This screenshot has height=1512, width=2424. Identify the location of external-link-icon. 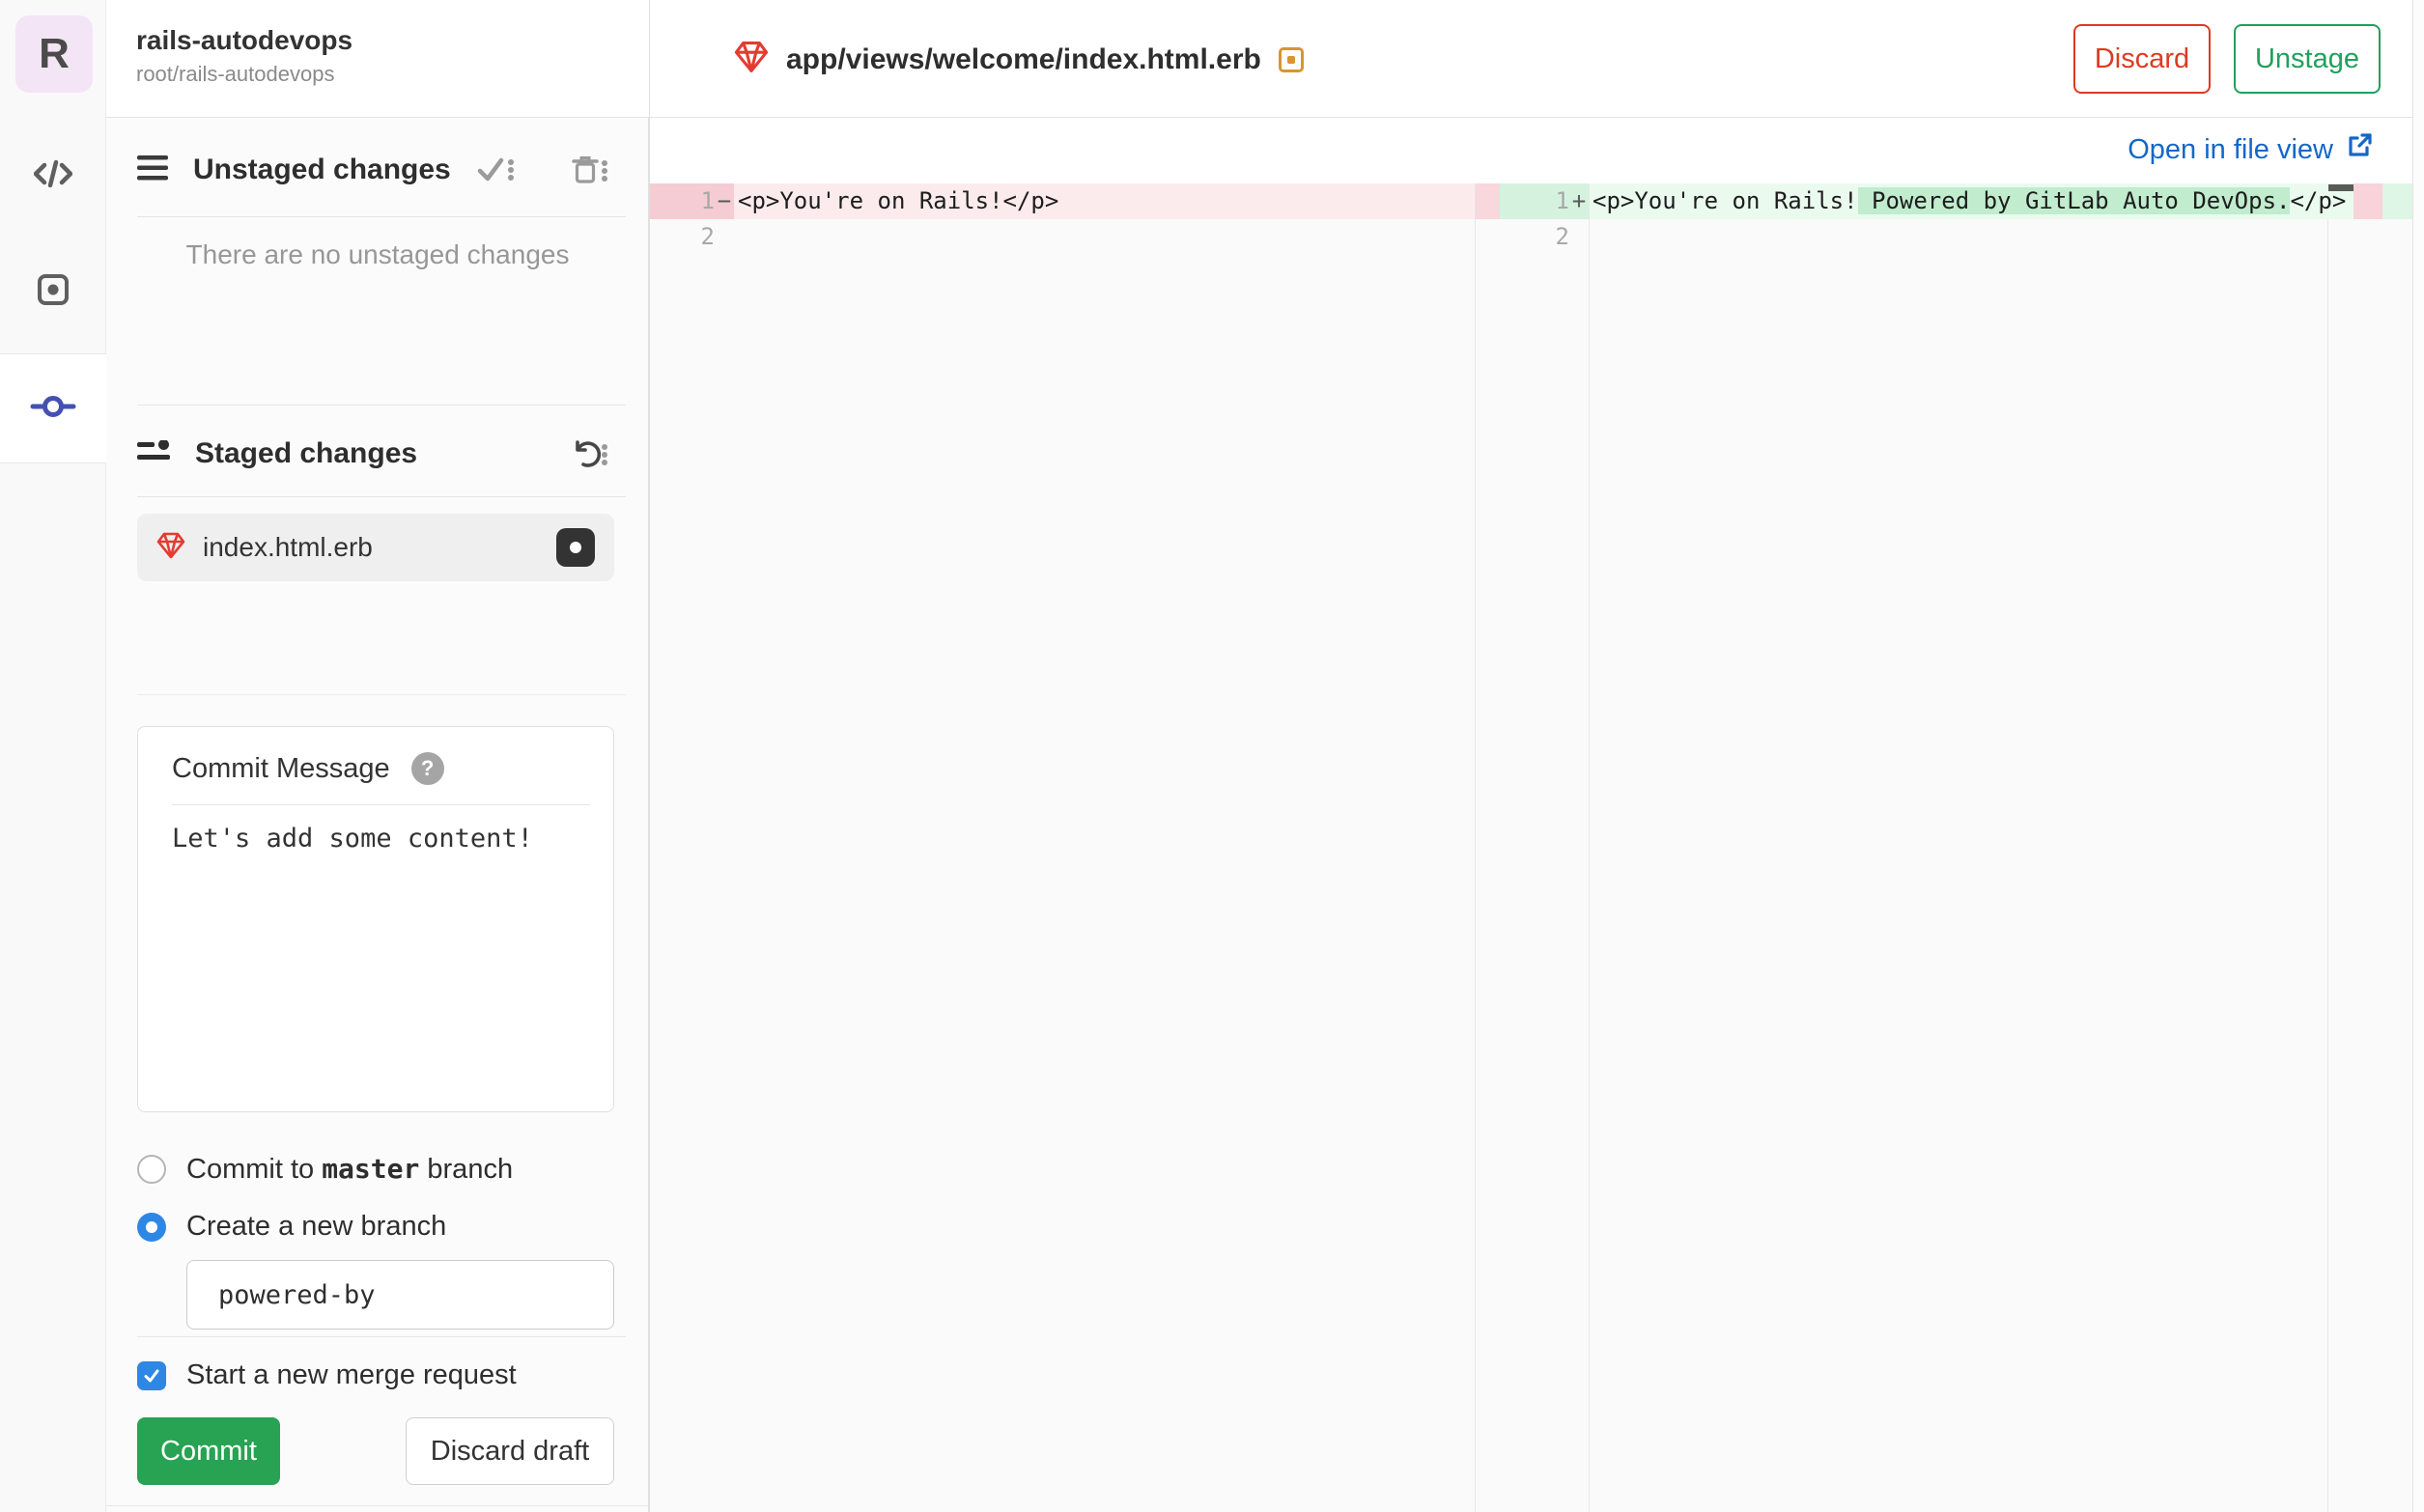
(2359, 150).